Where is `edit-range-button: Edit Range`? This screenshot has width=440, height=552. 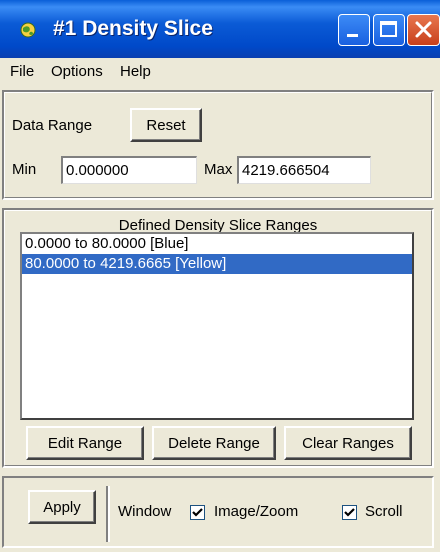 edit-range-button: Edit Range is located at coordinates (85, 443).